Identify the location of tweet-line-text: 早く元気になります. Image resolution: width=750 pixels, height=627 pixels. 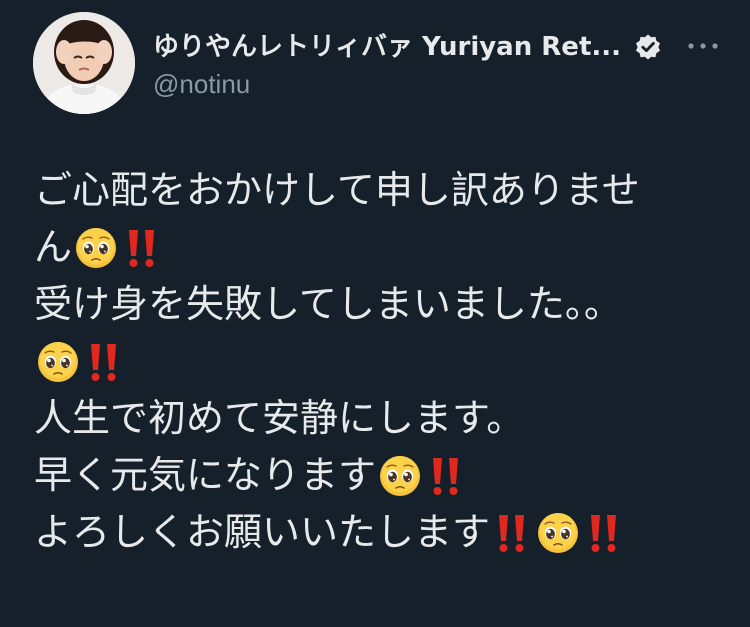
(205, 475).